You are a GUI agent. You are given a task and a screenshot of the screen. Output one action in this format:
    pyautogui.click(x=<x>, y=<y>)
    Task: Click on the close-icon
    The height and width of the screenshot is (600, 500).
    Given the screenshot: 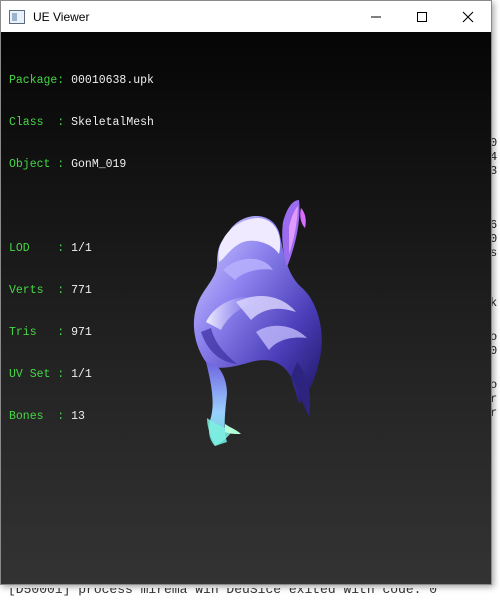 What is the action you would take?
    pyautogui.click(x=468, y=16)
    